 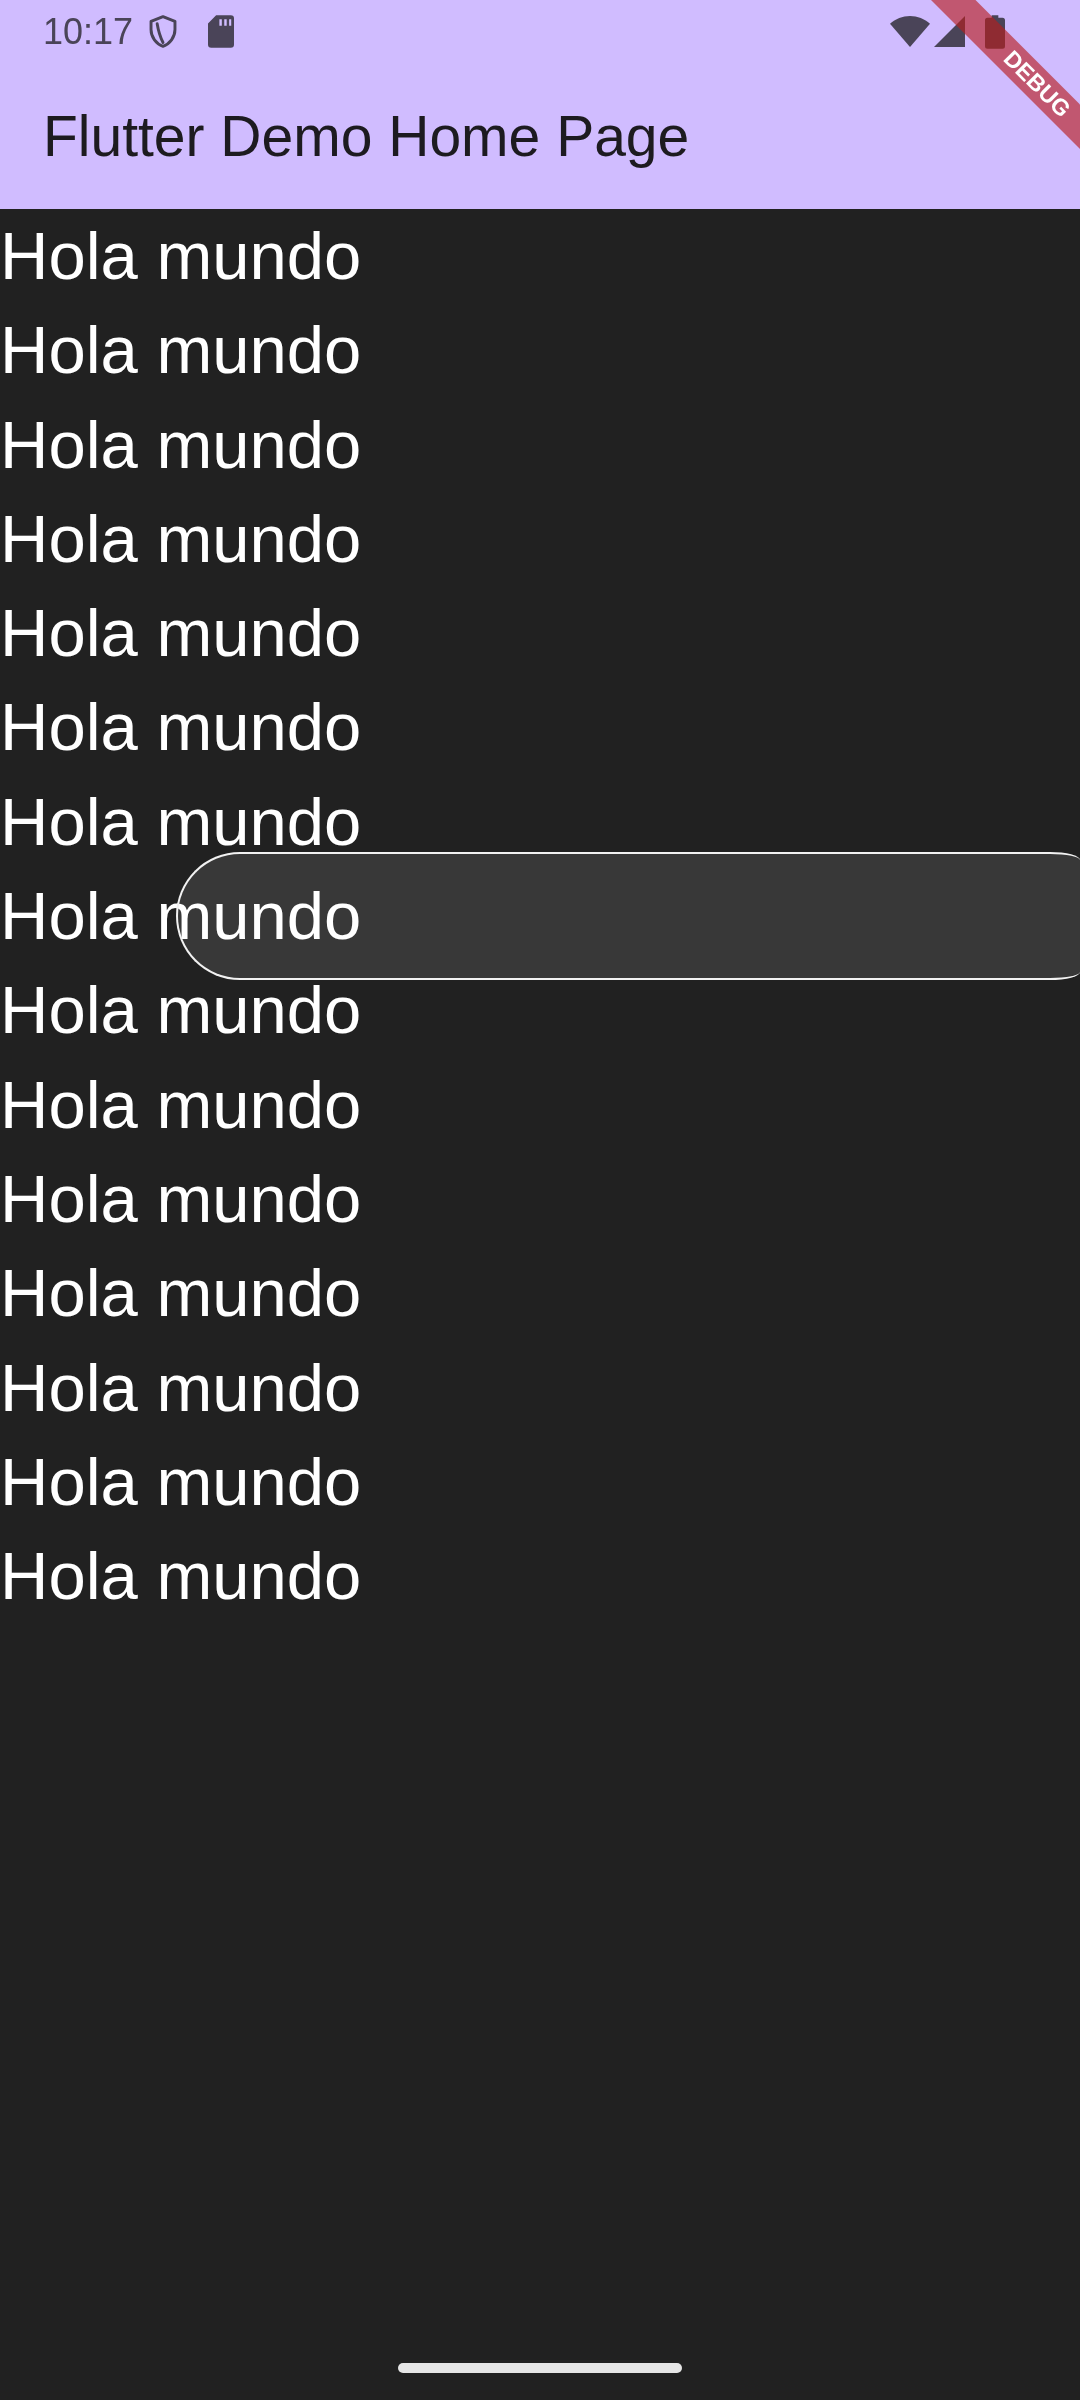 I want to click on sd-card-icon, so click(x=221, y=31).